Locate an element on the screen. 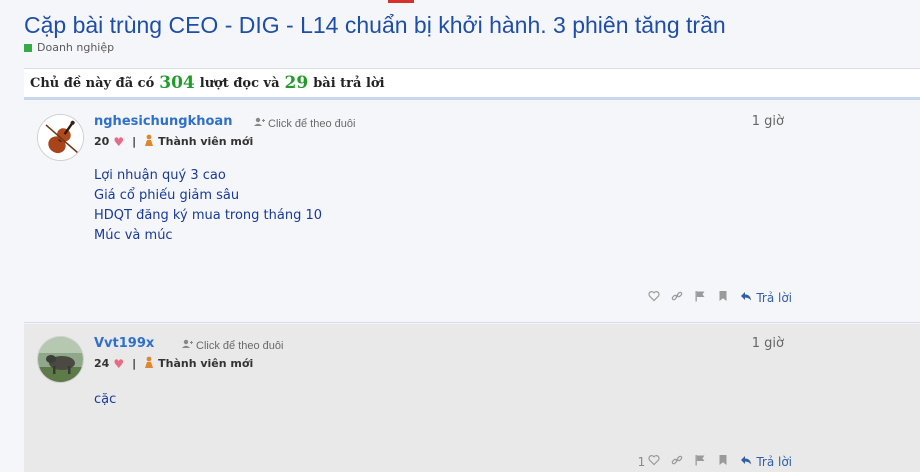 The height and width of the screenshot is (472, 920). username-link: Vvt199x is located at coordinates (124, 343).